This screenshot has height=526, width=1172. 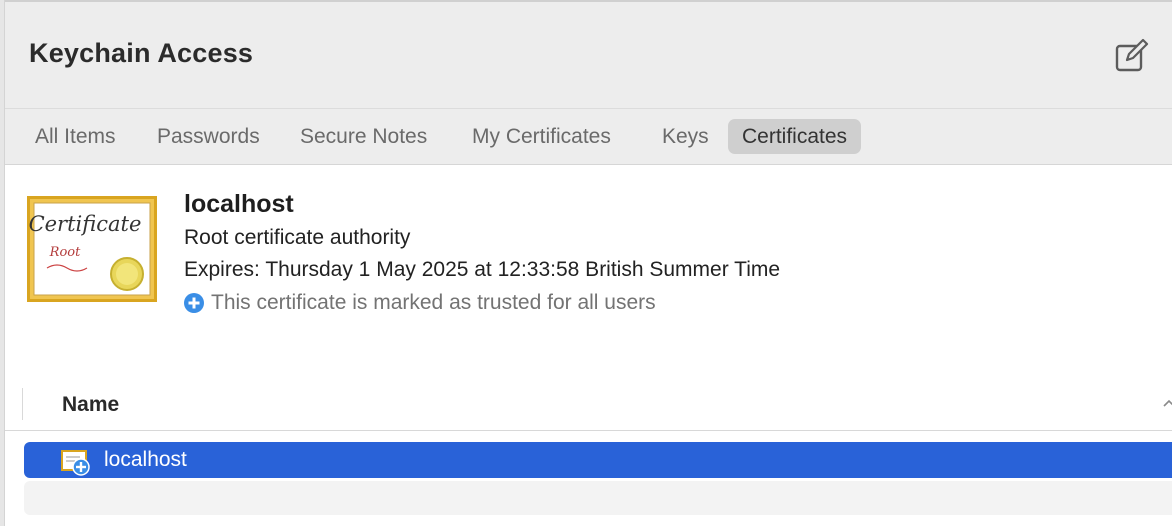 I want to click on certificate-kind: Root certificate authority, so click(x=297, y=237).